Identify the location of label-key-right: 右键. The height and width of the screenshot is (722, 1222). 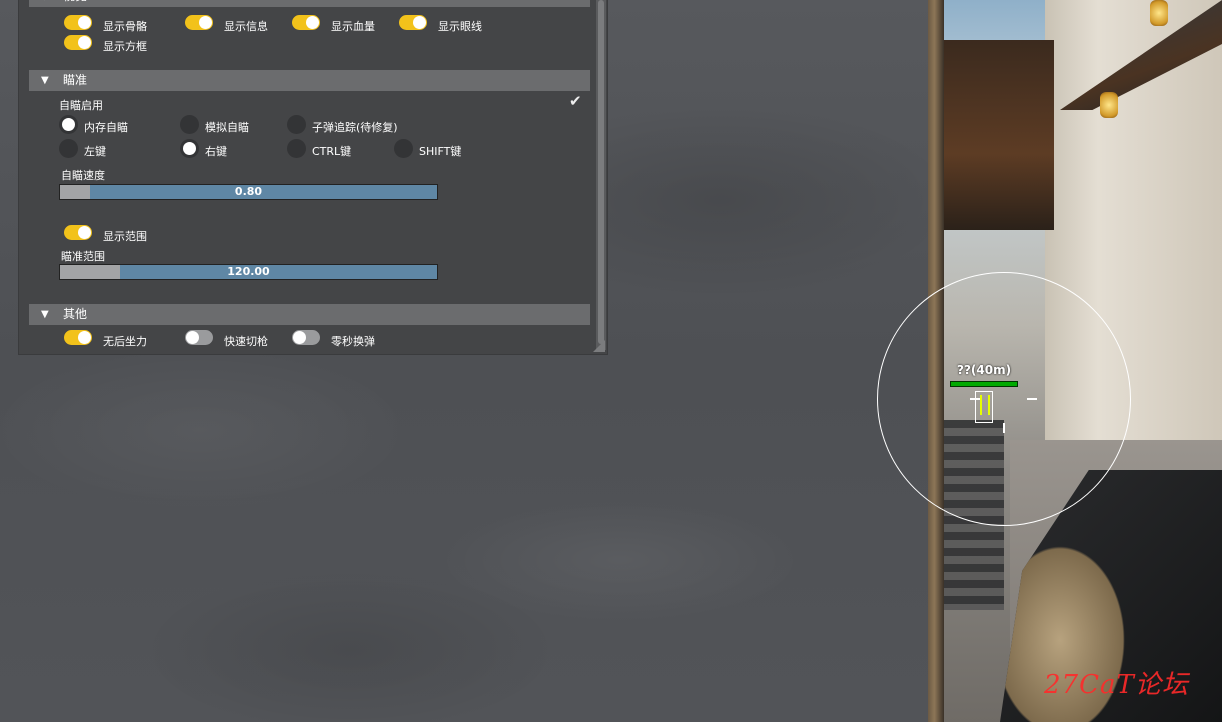
(216, 151).